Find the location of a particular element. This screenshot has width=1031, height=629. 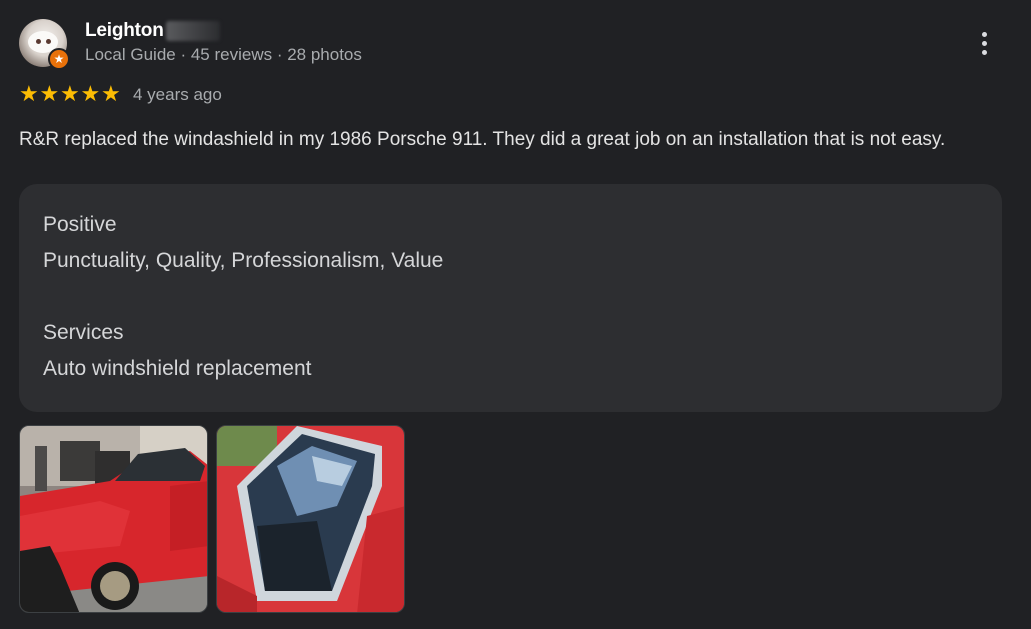

reviewer-name: Leighton is located at coordinates (124, 31).